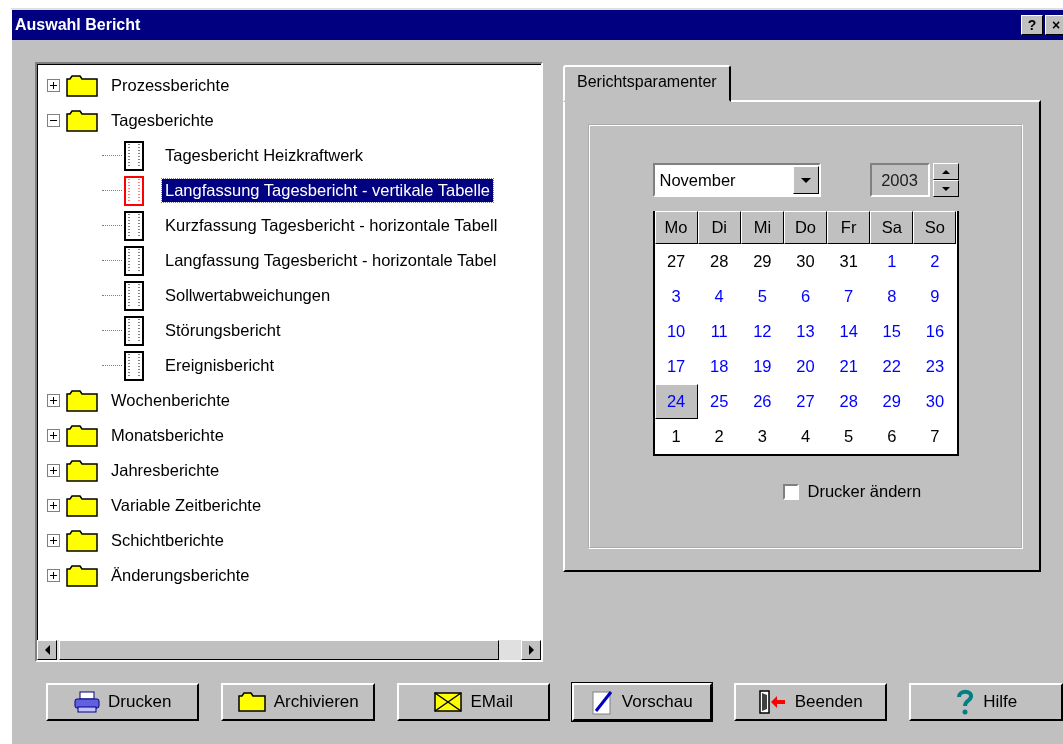  I want to click on tree-item: Tagesberichte, so click(162, 120).